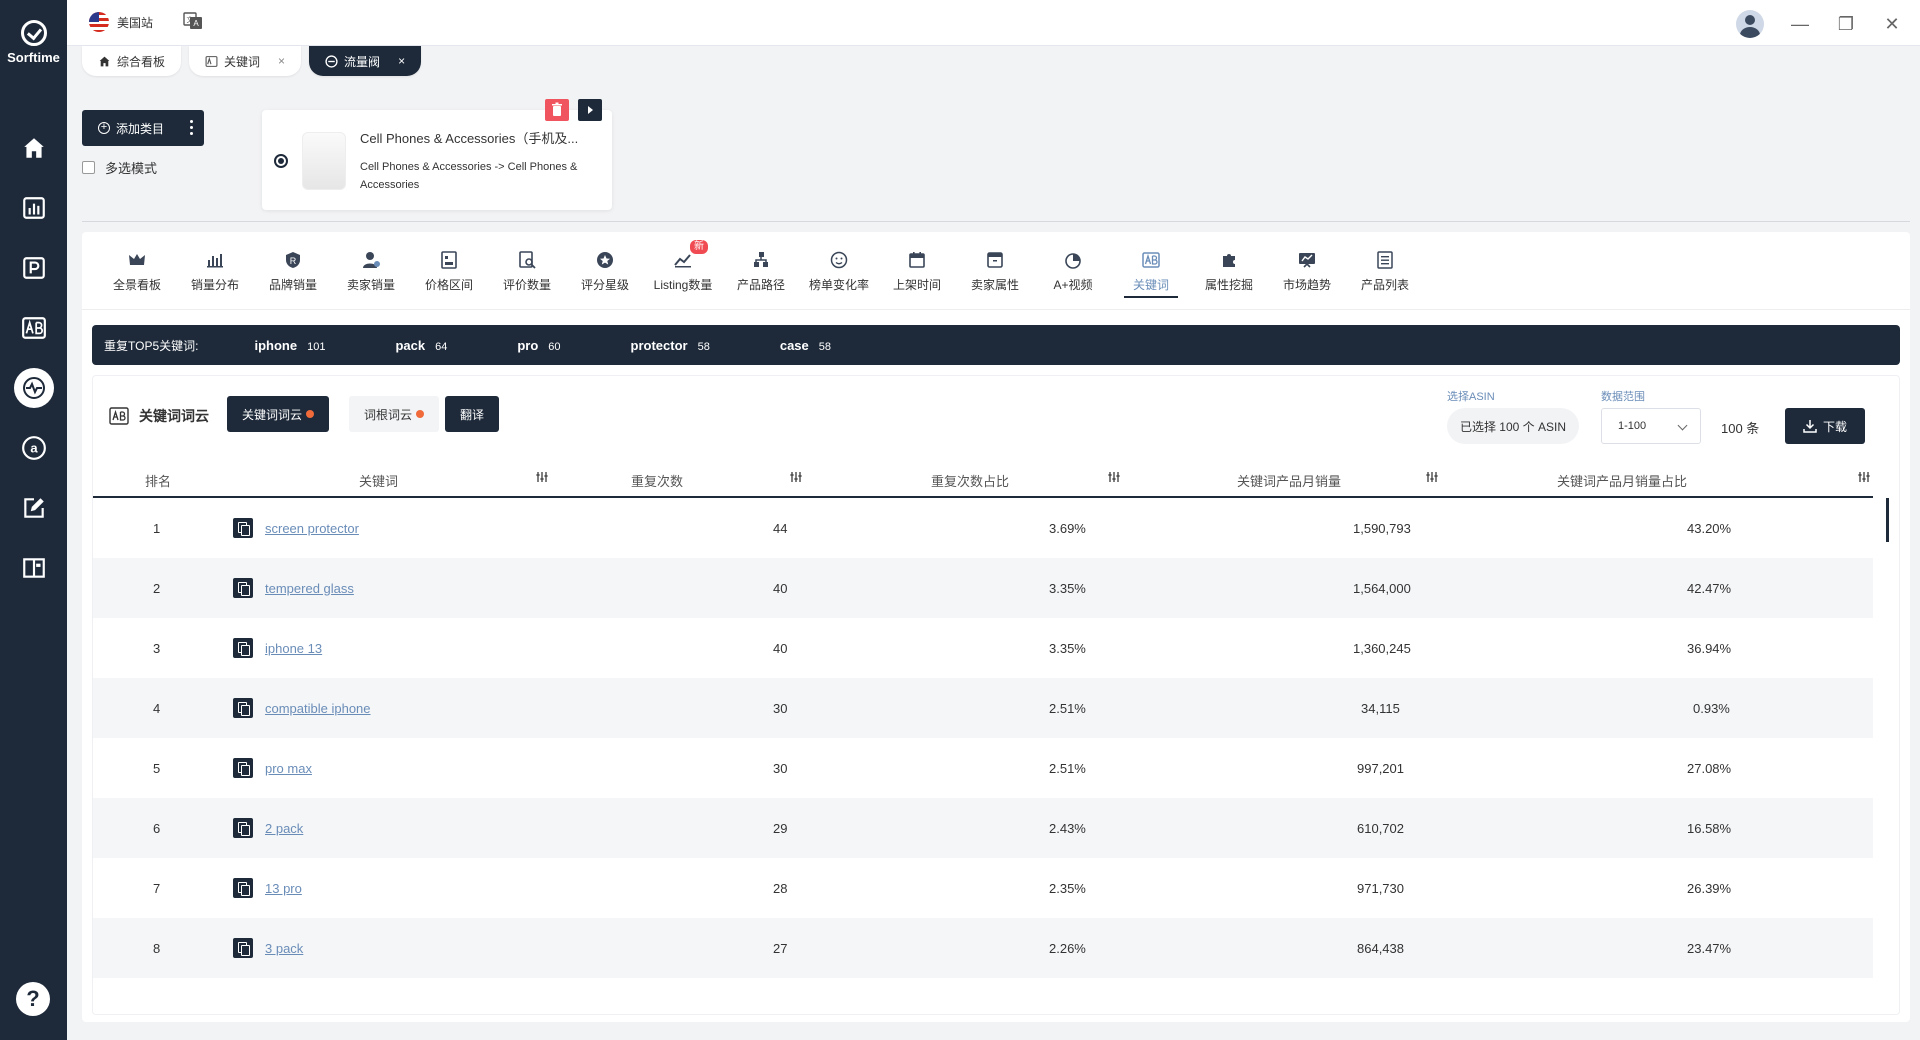  What do you see at coordinates (1887, 520) in the screenshot?
I see `table-scrollbar` at bounding box center [1887, 520].